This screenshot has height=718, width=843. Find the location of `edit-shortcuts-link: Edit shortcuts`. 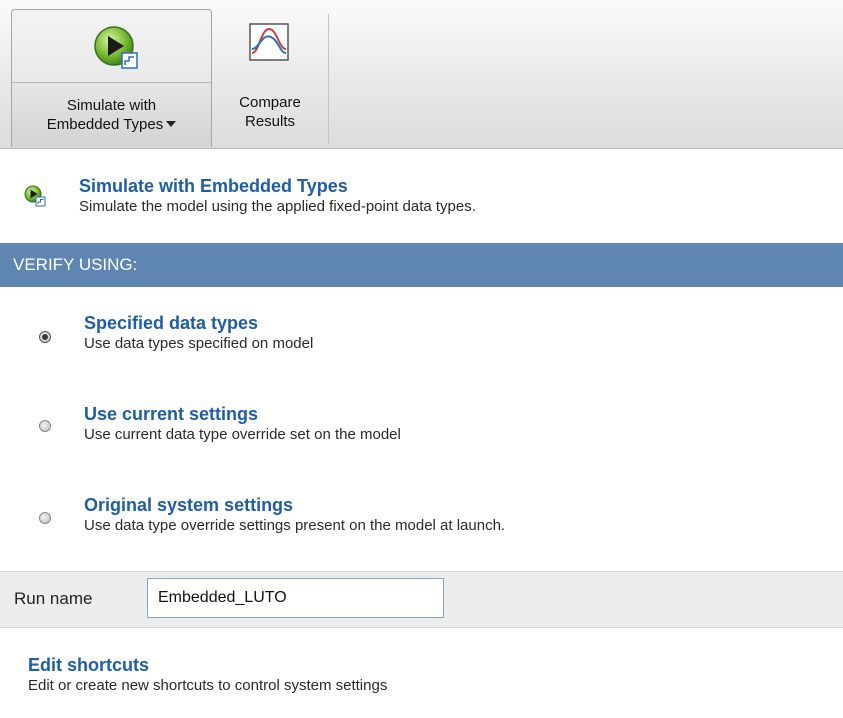

edit-shortcuts-link: Edit shortcuts is located at coordinates (207, 665).